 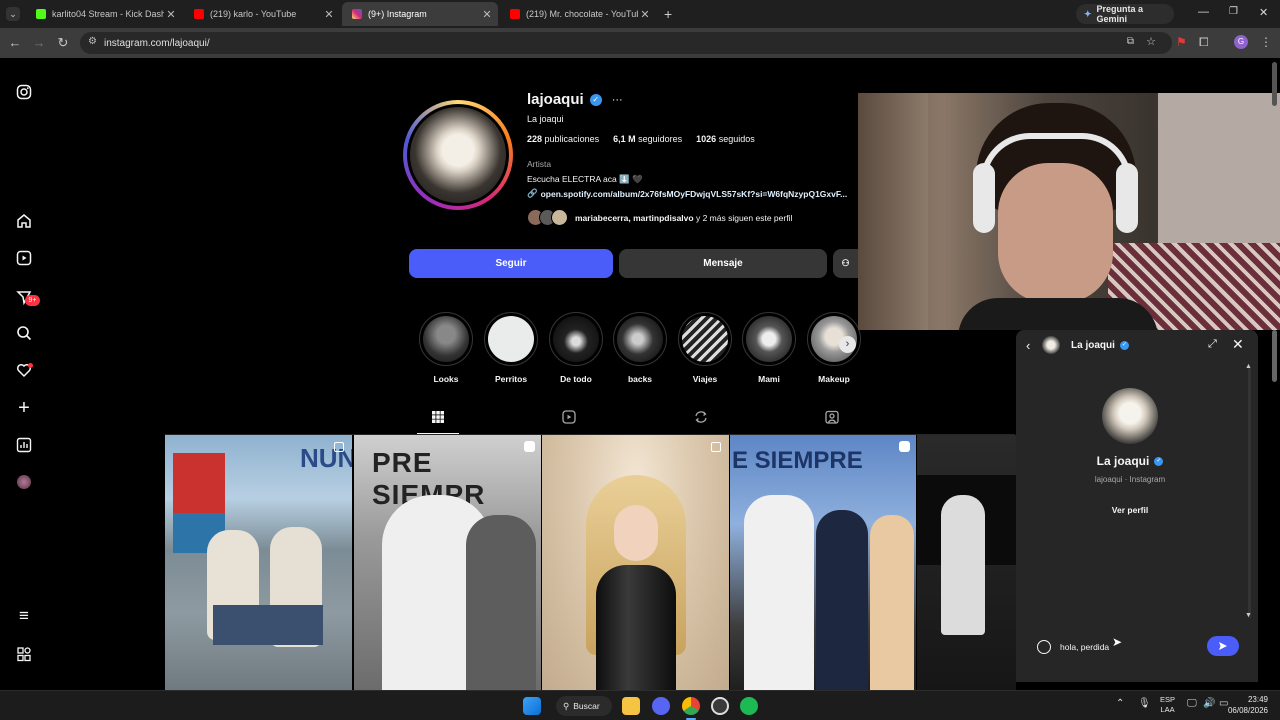 What do you see at coordinates (104, 14) in the screenshot?
I see `tab-kick: karlito04 Stream - Kick Dashbo ✕` at bounding box center [104, 14].